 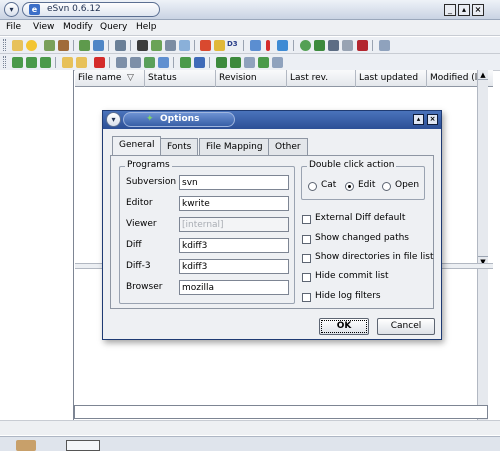 What do you see at coordinates (482, 252) in the screenshot?
I see `file-list-scrollbar: ▲ ▼` at bounding box center [482, 252].